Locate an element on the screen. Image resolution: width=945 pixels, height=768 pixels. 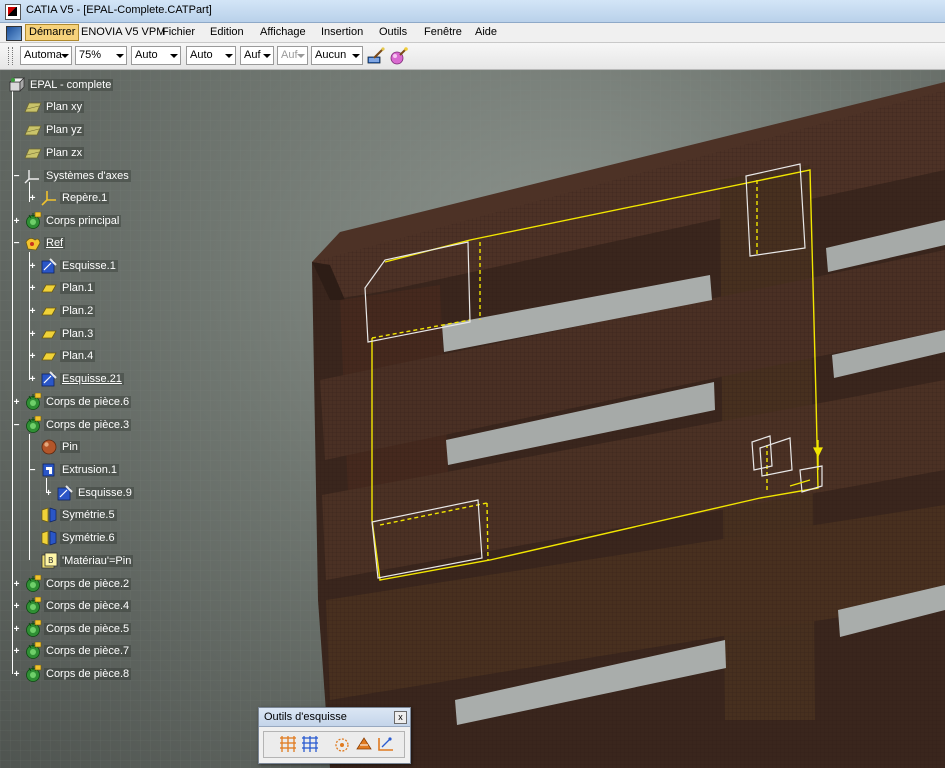
sketch-tools-palette: Outils d'esquisse x is located at coordinates (334, 735).